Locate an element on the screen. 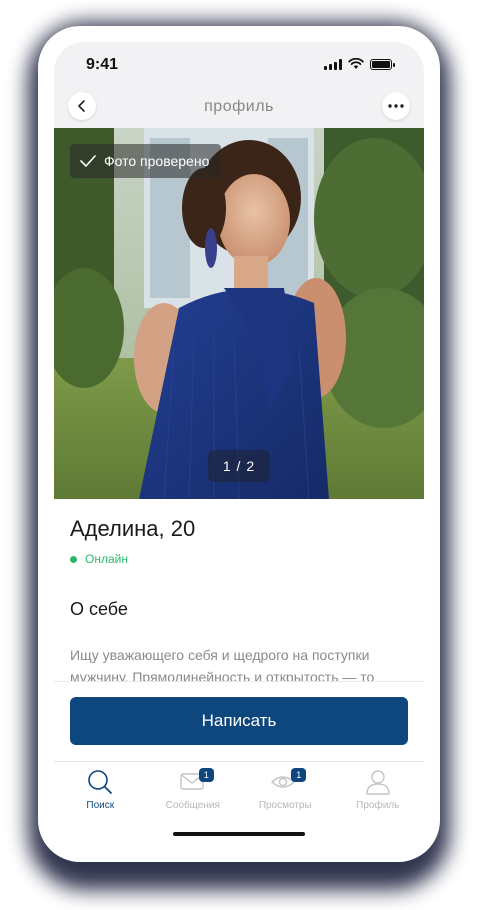 This screenshot has width=478, height=910. tab-search: Поиск is located at coordinates (100, 793).